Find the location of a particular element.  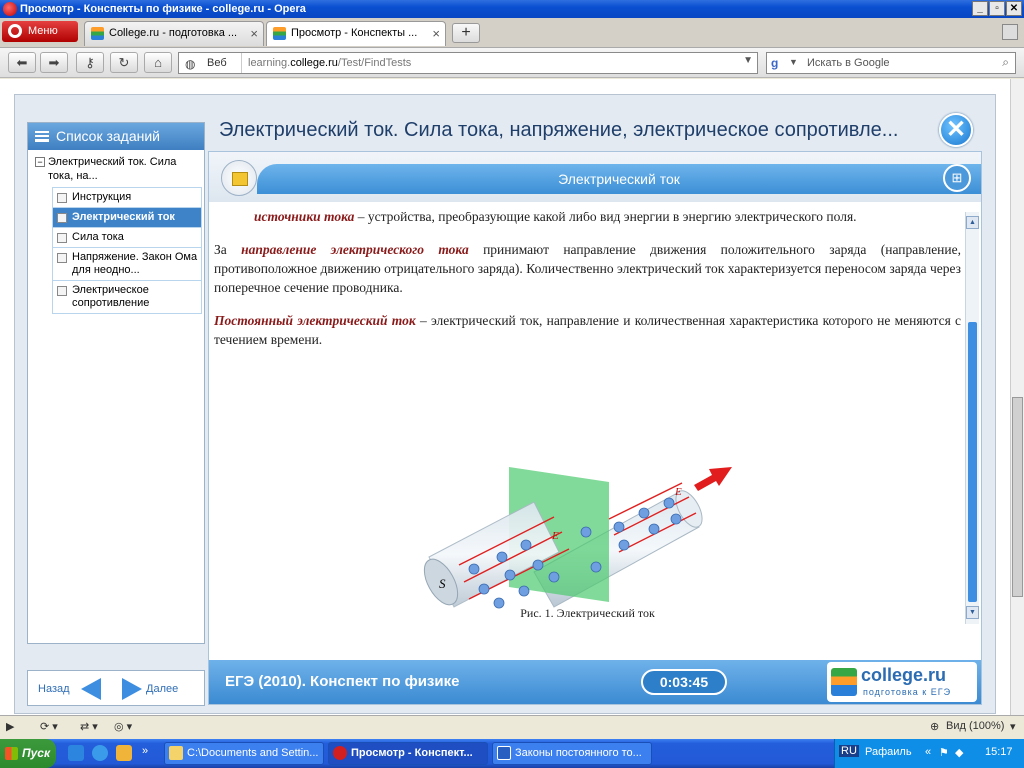

college-logo: college.ru подготовка к ЕГЭ is located at coordinates (902, 682).